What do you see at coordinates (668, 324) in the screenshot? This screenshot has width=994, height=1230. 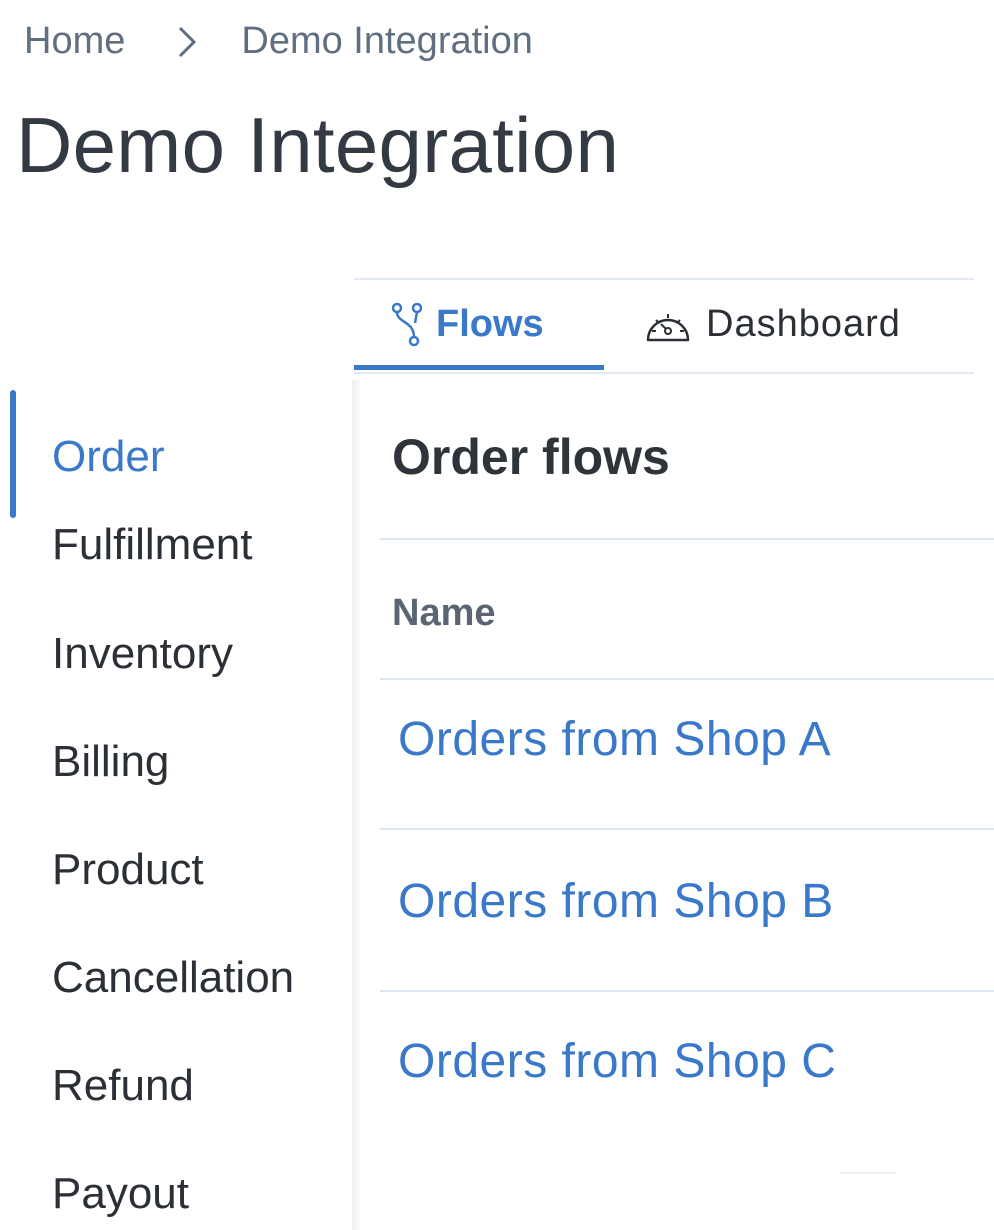 I see `gauge-icon` at bounding box center [668, 324].